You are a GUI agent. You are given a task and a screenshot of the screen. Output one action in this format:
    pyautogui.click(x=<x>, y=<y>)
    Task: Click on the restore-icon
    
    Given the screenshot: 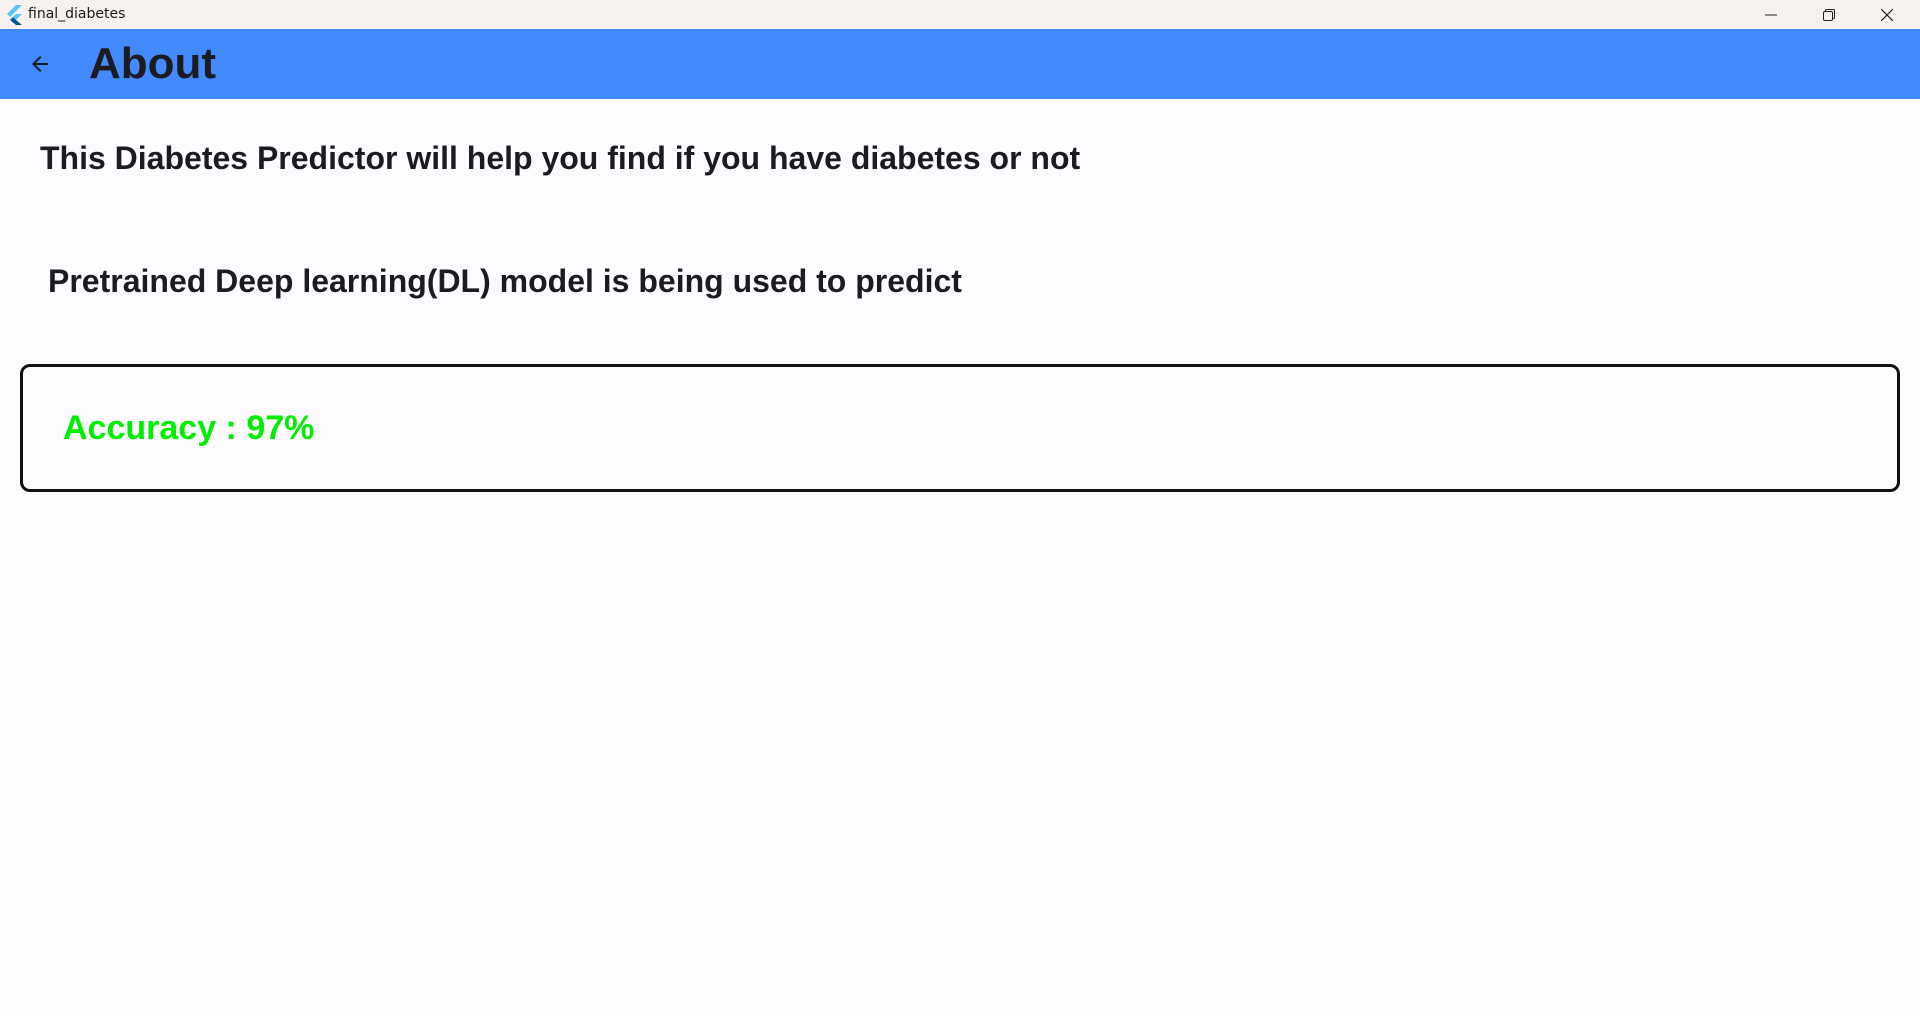 What is the action you would take?
    pyautogui.click(x=1829, y=14)
    